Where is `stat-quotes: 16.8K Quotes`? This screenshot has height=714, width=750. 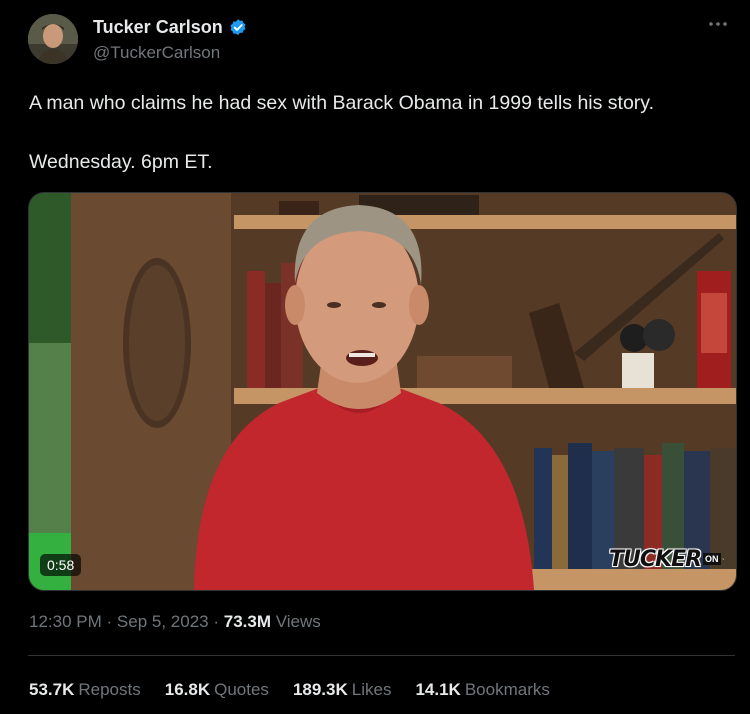
stat-quotes: 16.8K Quotes is located at coordinates (217, 690).